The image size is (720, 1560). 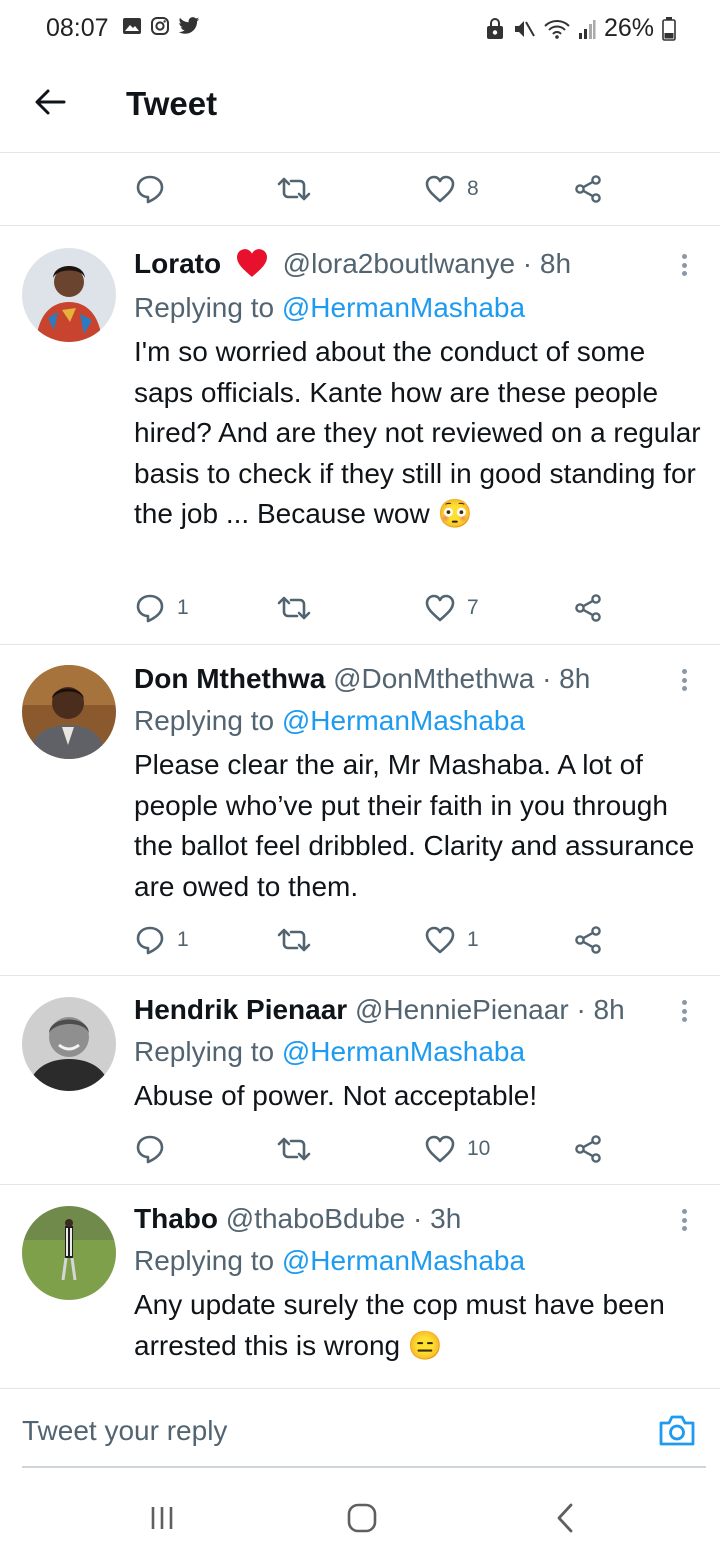 I want to click on like-button: 1, so click(x=452, y=940).